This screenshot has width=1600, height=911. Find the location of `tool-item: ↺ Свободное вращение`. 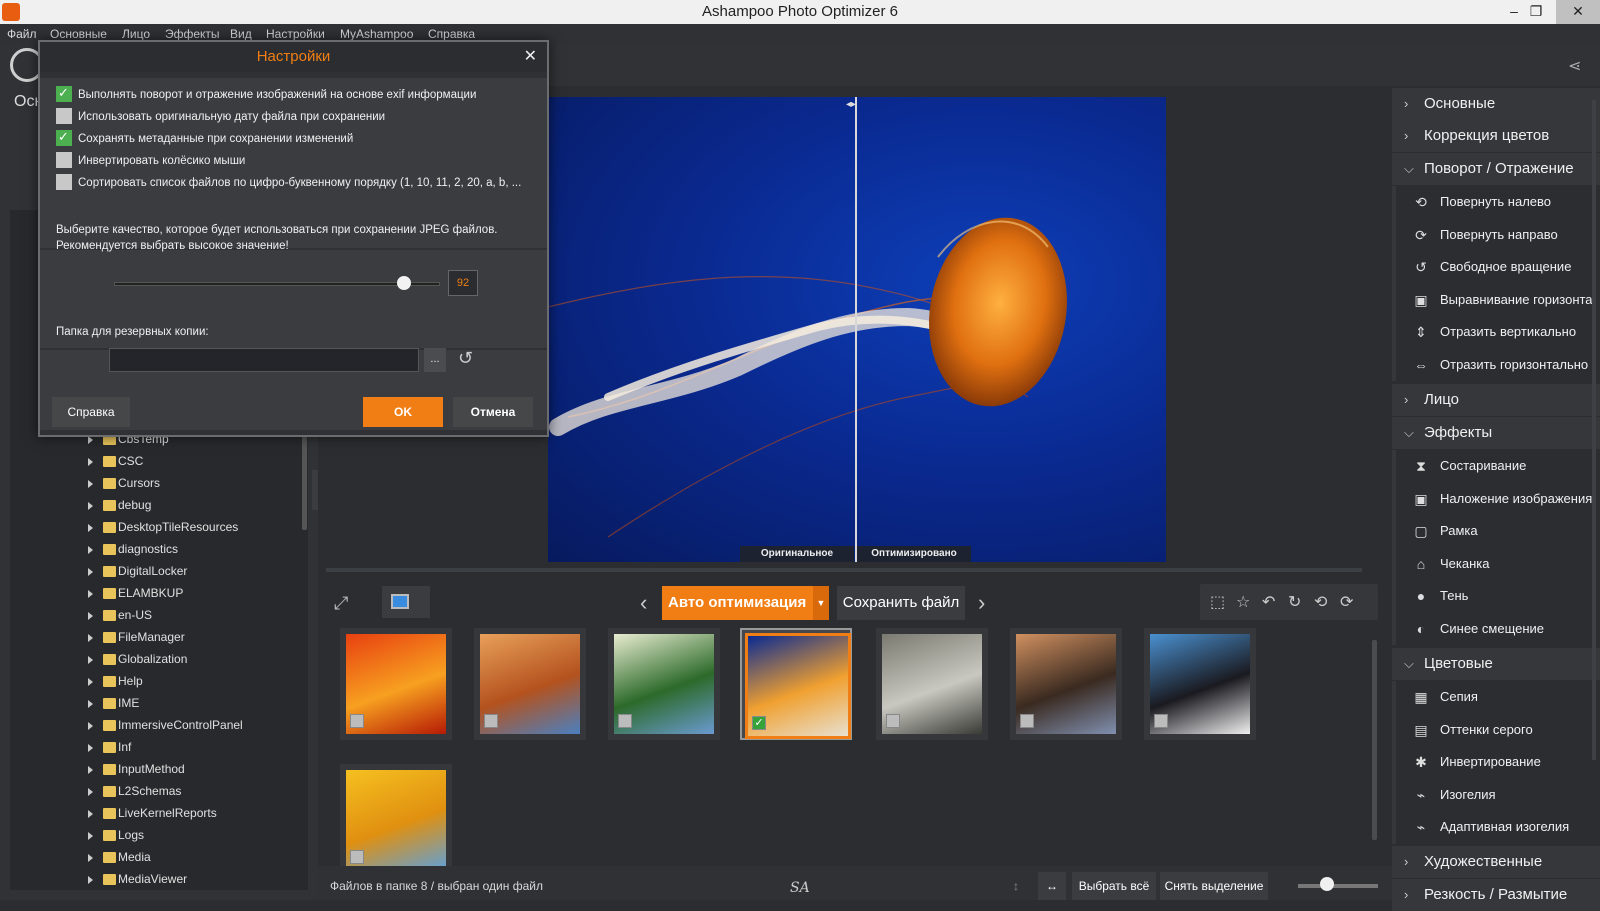

tool-item: ↺ Свободное вращение is located at coordinates (1498, 267).